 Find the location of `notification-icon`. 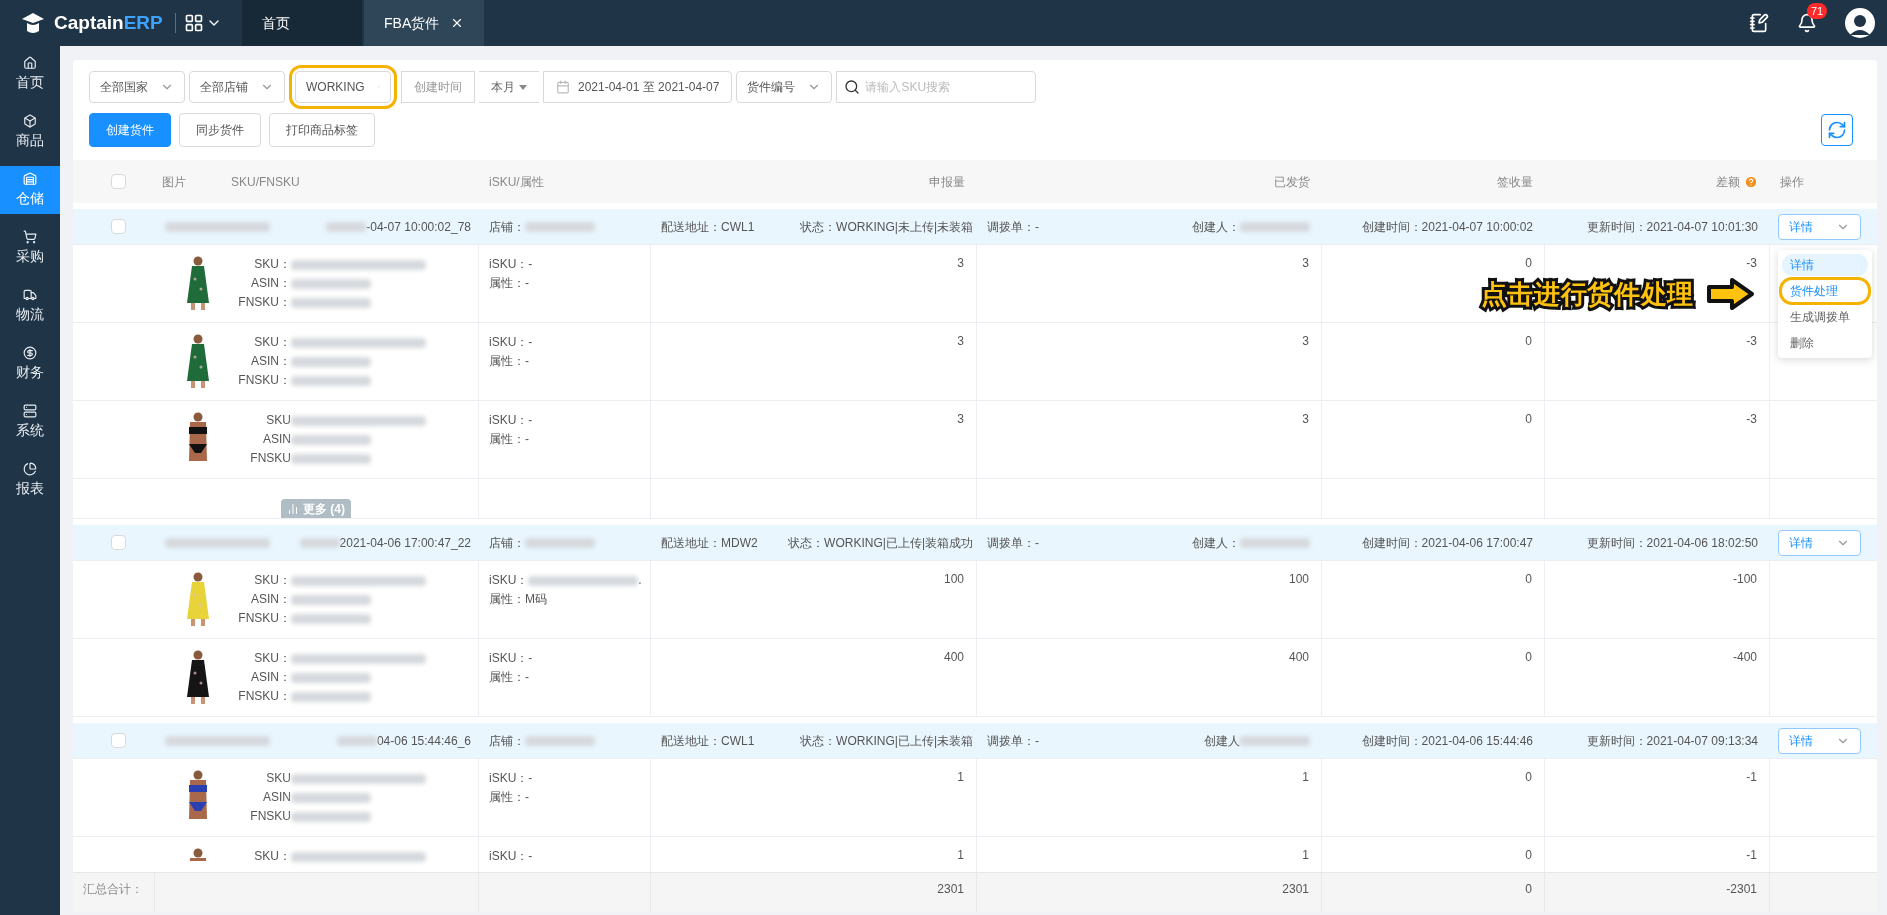

notification-icon is located at coordinates (1807, 23).